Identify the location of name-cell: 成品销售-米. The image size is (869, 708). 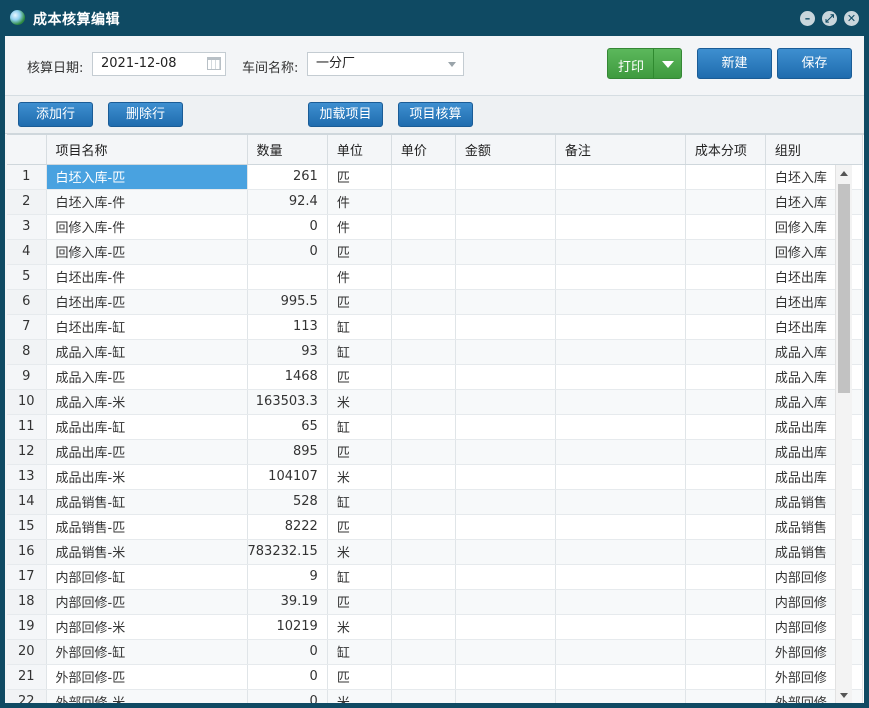
(147, 552).